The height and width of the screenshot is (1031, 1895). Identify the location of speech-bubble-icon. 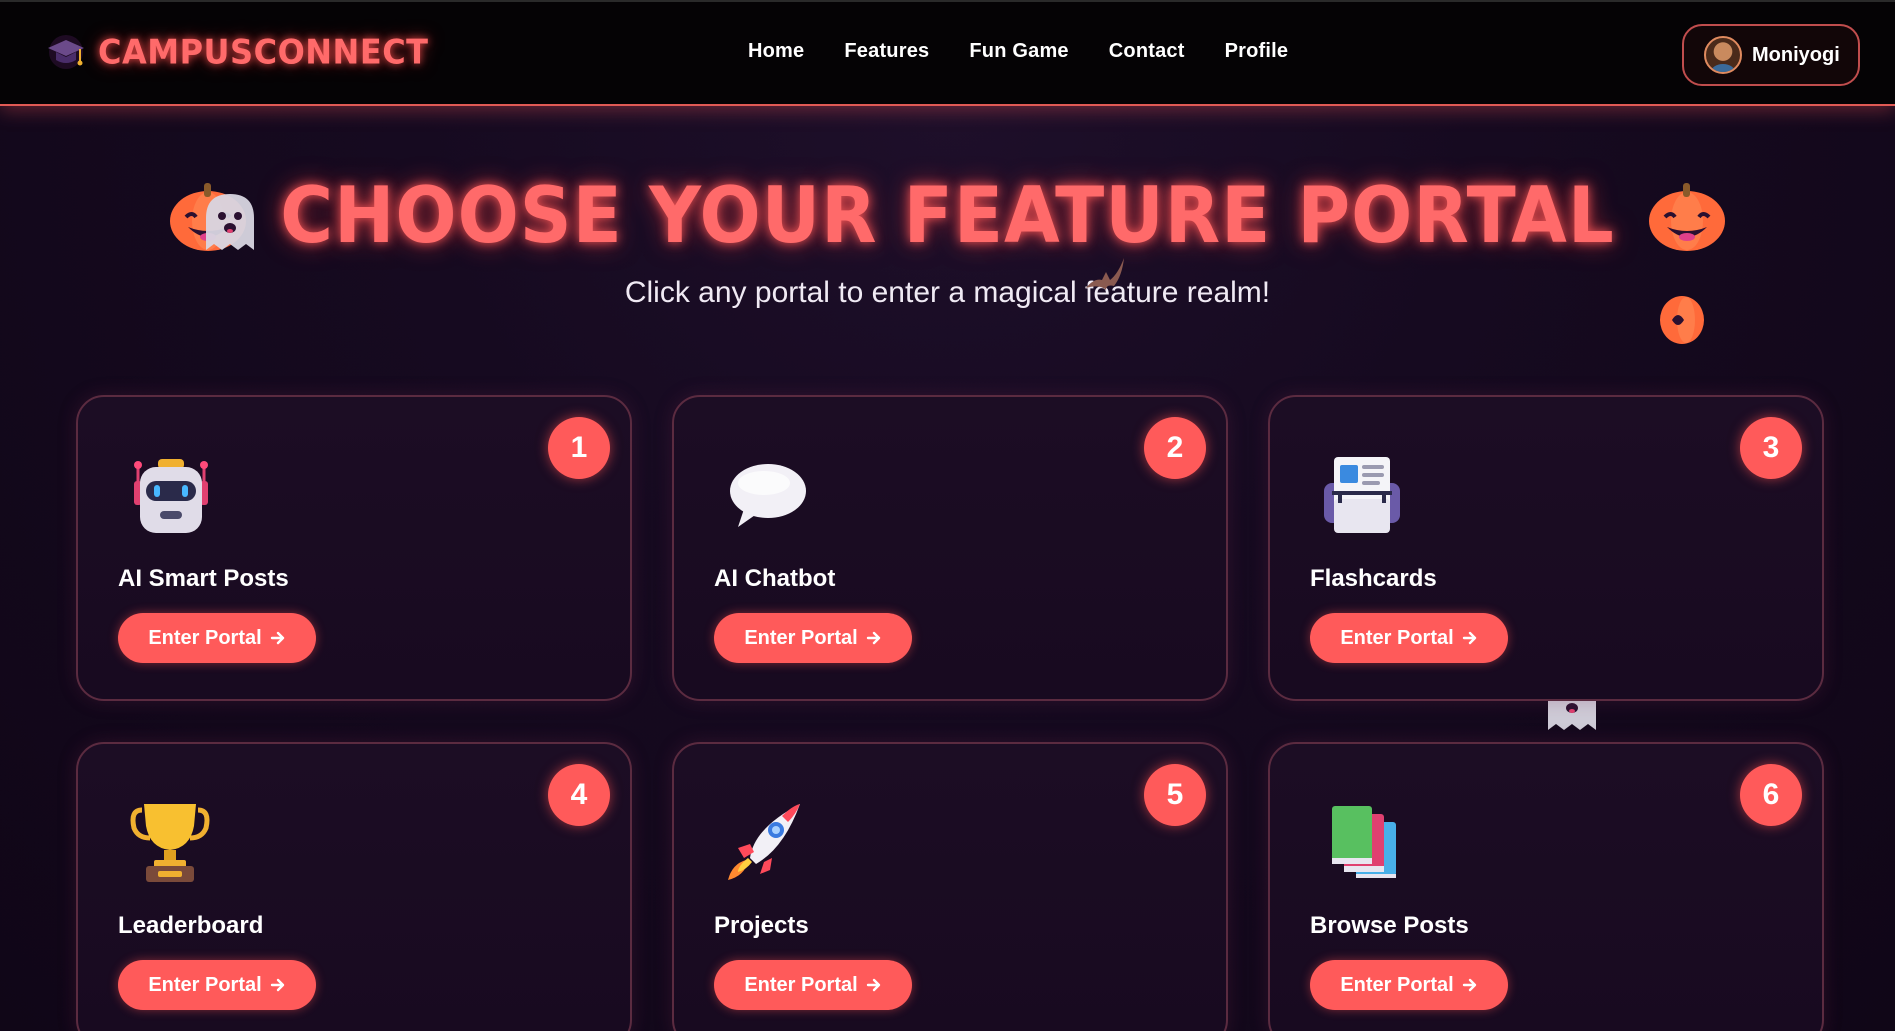
(768, 495).